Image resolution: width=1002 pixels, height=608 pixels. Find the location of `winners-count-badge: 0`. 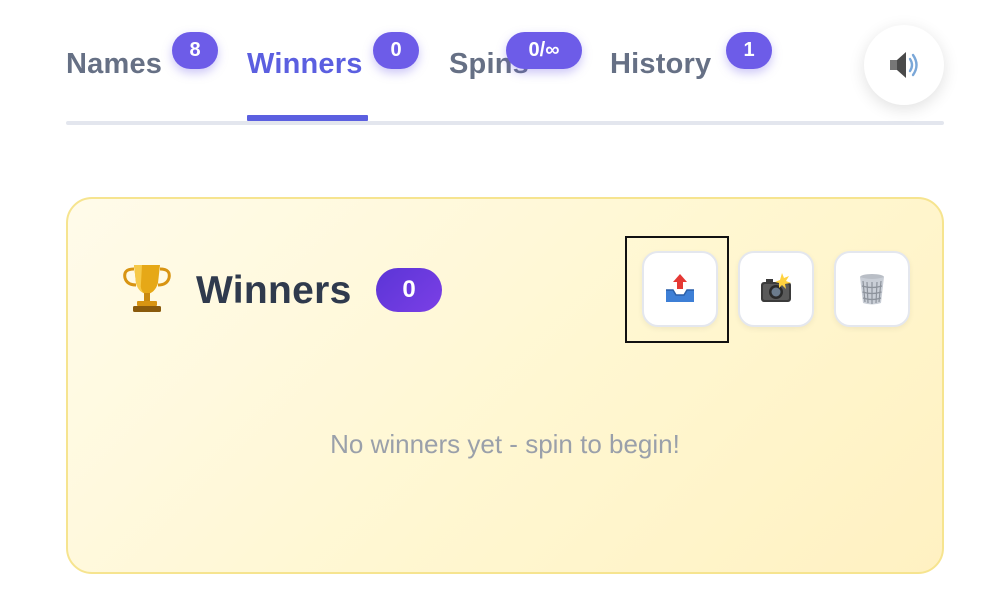

winners-count-badge: 0 is located at coordinates (396, 50).